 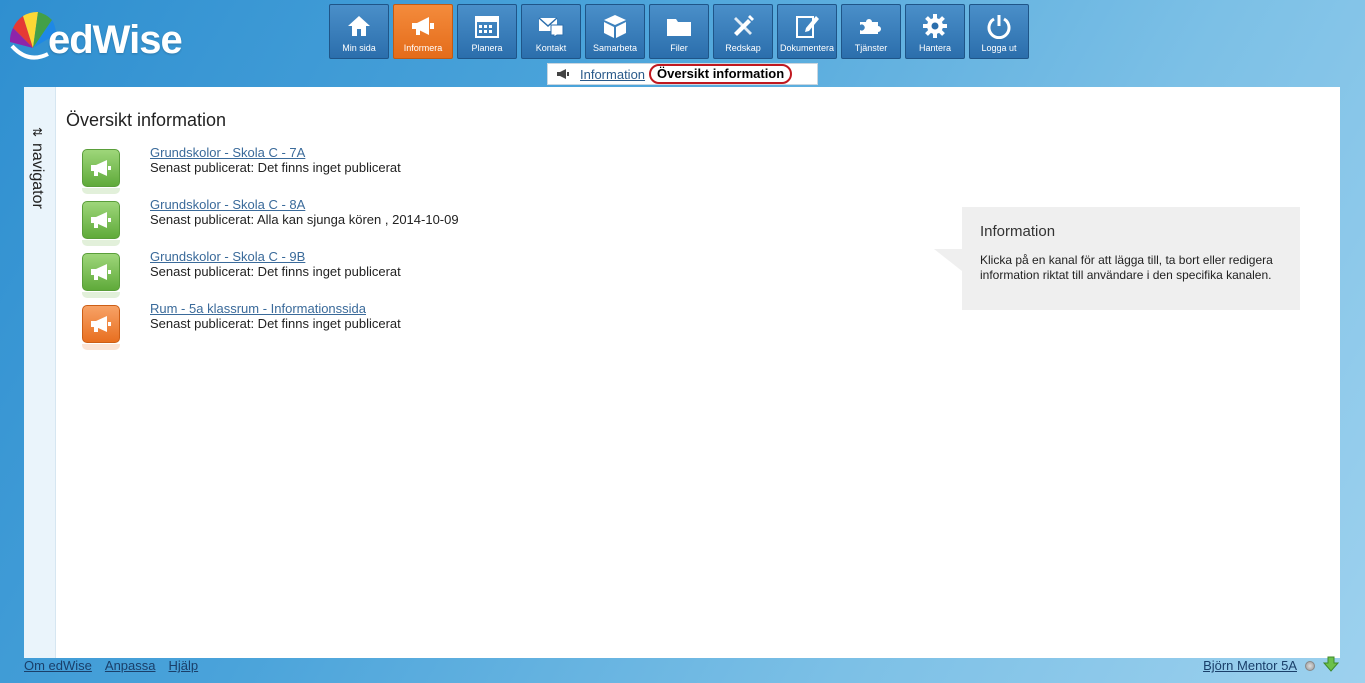 I want to click on nav-filer-button: Filer, so click(x=679, y=31).